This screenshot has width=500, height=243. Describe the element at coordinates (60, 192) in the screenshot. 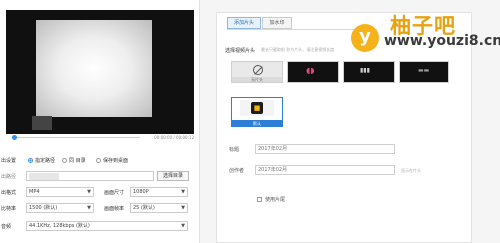

I see `format-select: MP4 ▼` at that location.